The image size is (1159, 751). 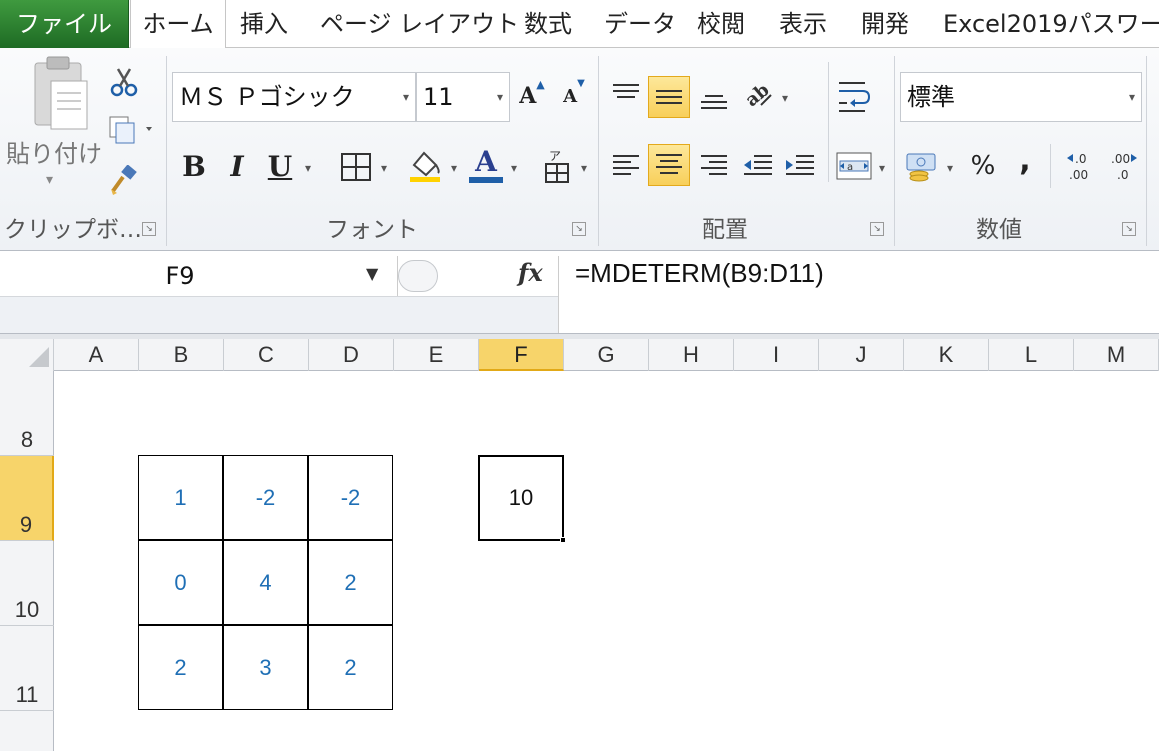 I want to click on insert-function-icon: fx, so click(x=530, y=272).